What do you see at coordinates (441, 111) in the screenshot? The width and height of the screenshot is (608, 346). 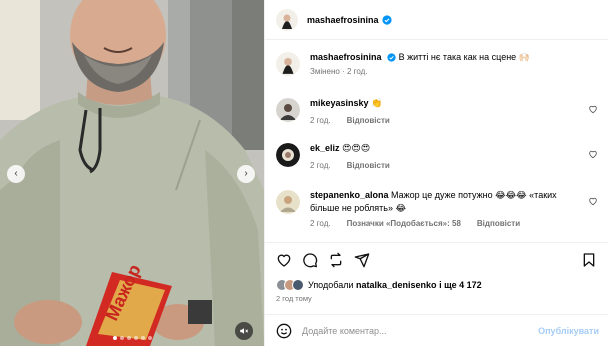 I see `comment-item: mikeyasinsky 👏 2 год. Відповісти` at bounding box center [441, 111].